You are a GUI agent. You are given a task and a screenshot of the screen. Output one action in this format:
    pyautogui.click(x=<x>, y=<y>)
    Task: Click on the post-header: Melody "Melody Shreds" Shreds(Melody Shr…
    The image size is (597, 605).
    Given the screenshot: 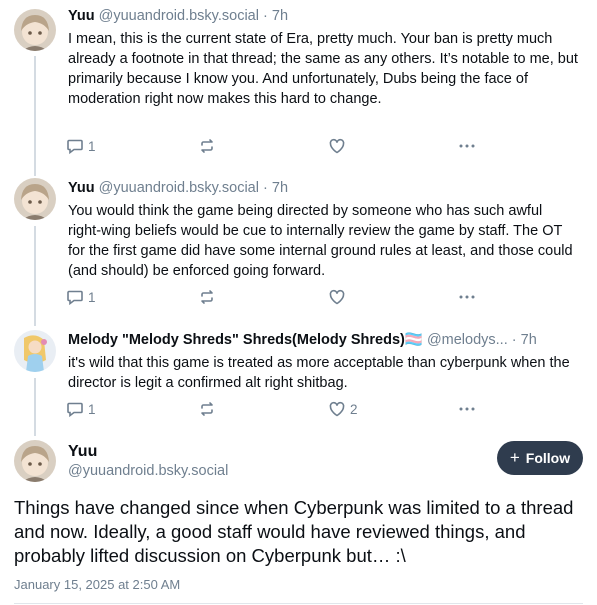 What is the action you would take?
    pyautogui.click(x=324, y=340)
    